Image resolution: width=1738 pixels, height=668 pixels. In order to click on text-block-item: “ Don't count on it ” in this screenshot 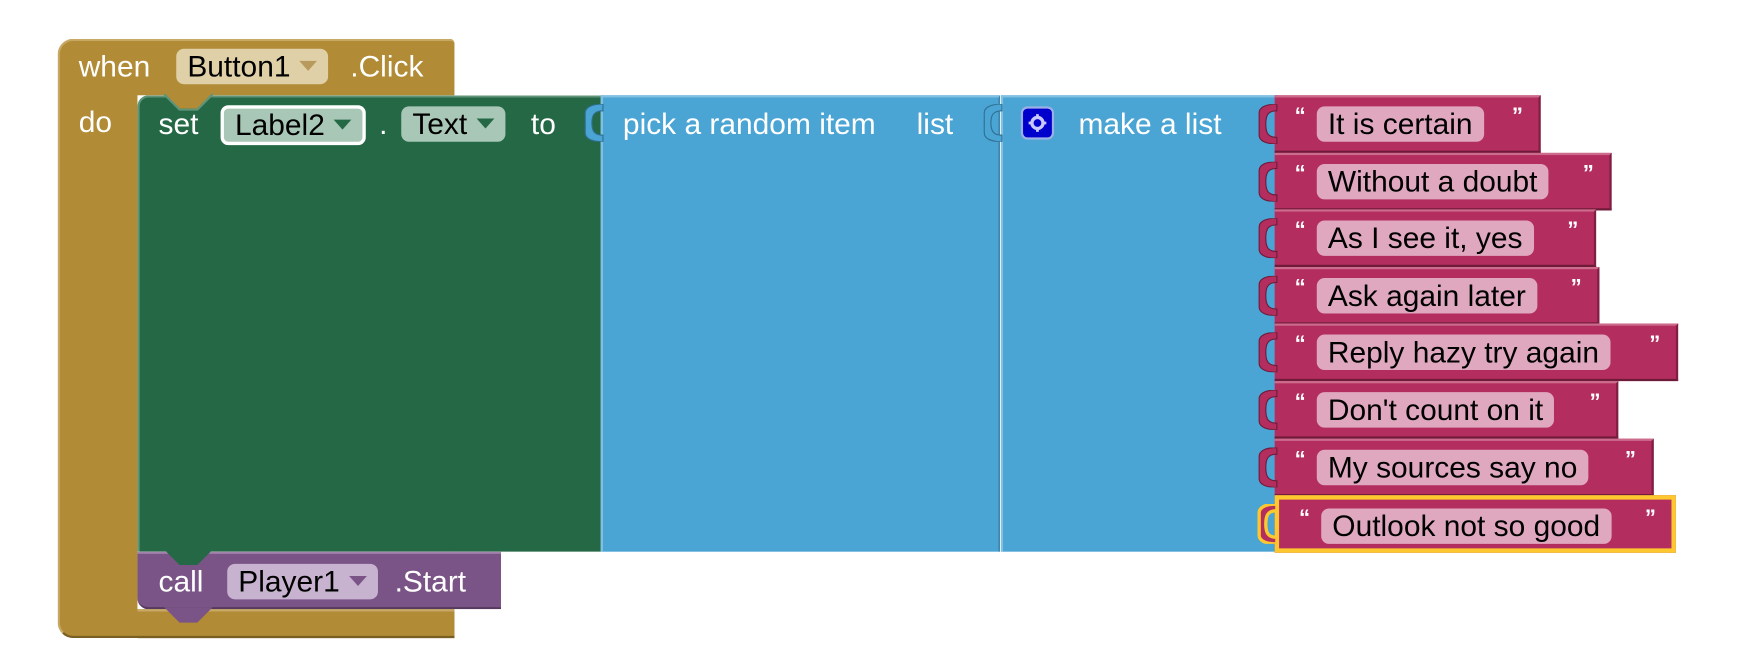, I will do `click(1446, 410)`.